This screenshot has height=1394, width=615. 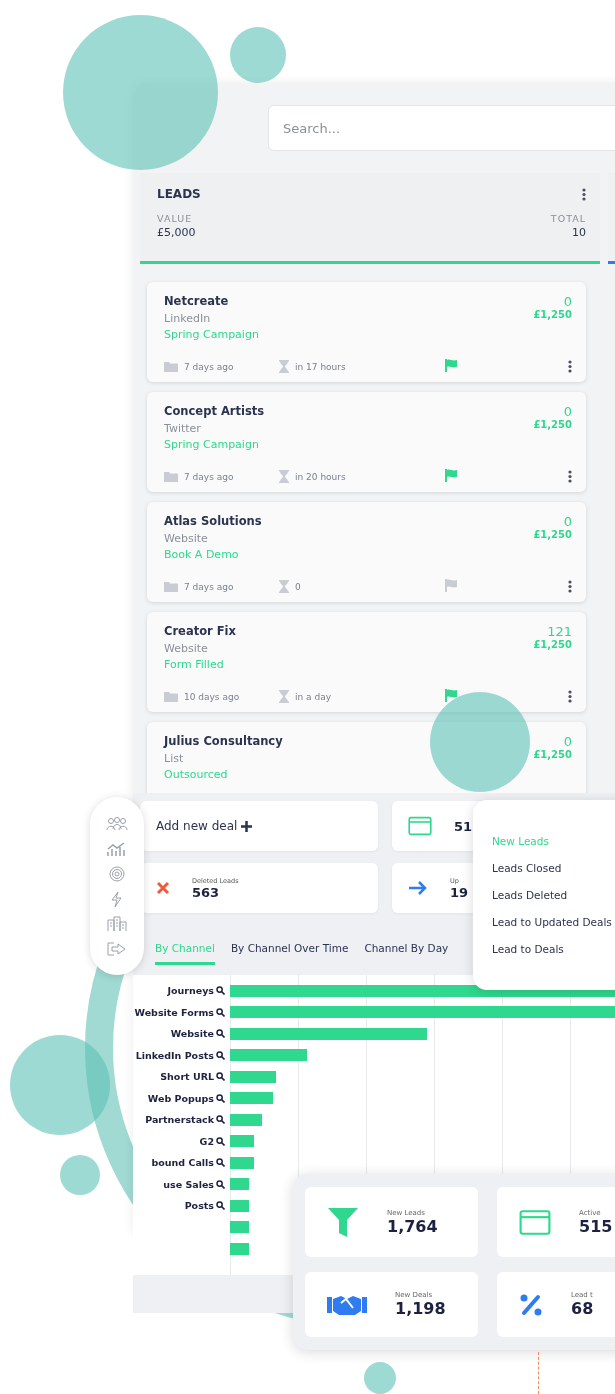 I want to click on chart-tab: Channel By Day, so click(x=406, y=953).